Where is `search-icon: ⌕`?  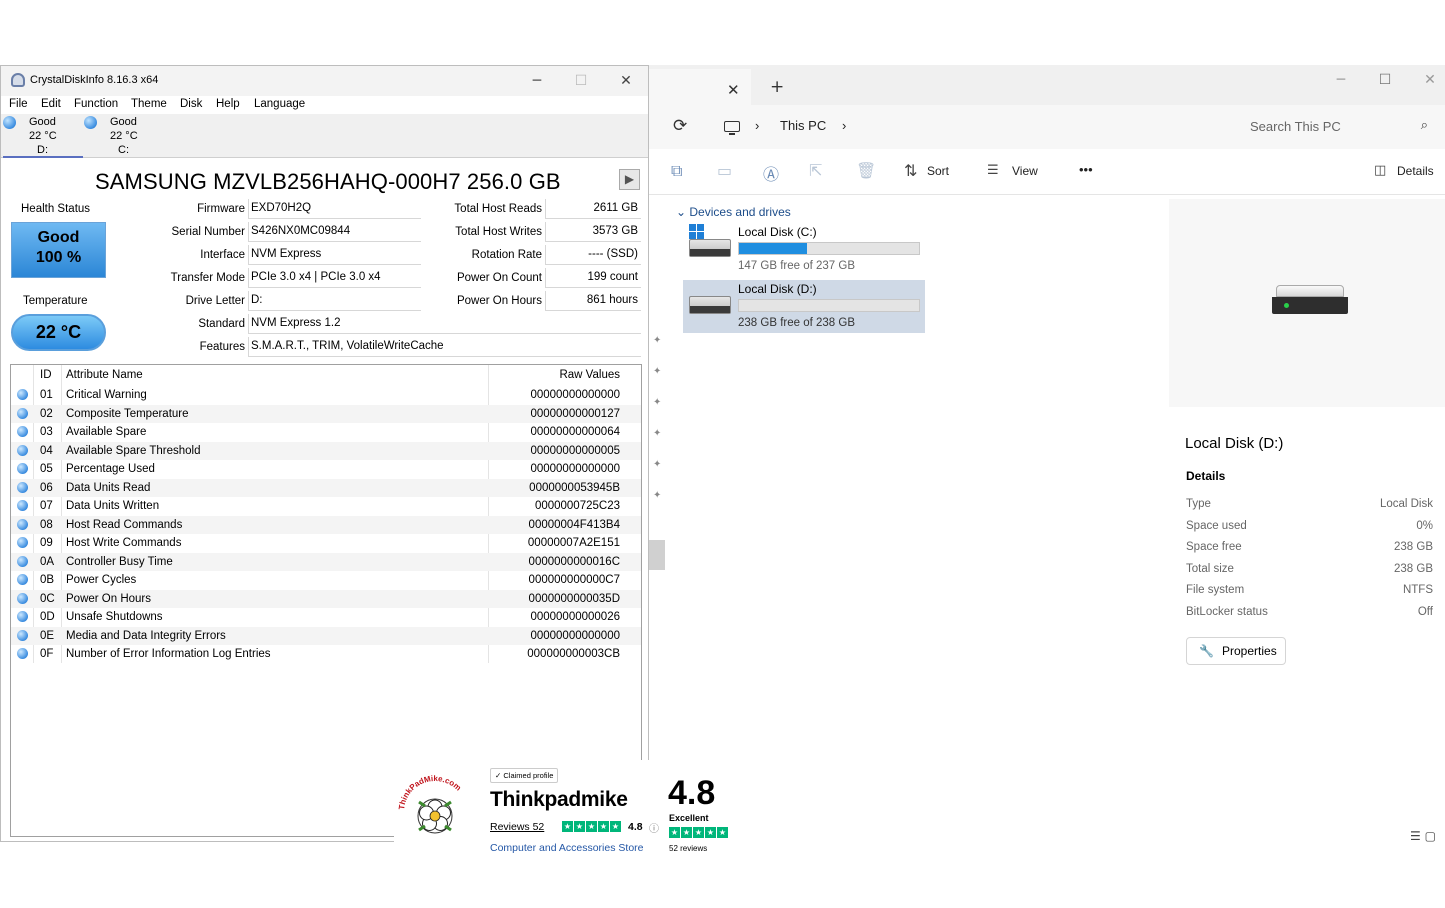
search-icon: ⌕ is located at coordinates (1424, 125).